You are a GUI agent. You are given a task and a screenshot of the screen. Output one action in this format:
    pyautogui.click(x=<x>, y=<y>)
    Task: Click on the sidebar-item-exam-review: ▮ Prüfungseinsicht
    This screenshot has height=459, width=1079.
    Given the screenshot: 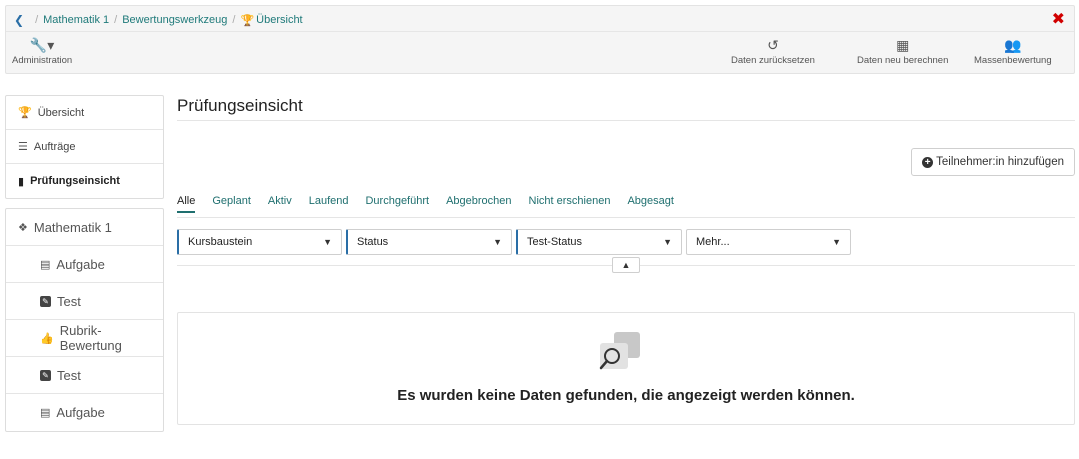 What is the action you would take?
    pyautogui.click(x=84, y=181)
    